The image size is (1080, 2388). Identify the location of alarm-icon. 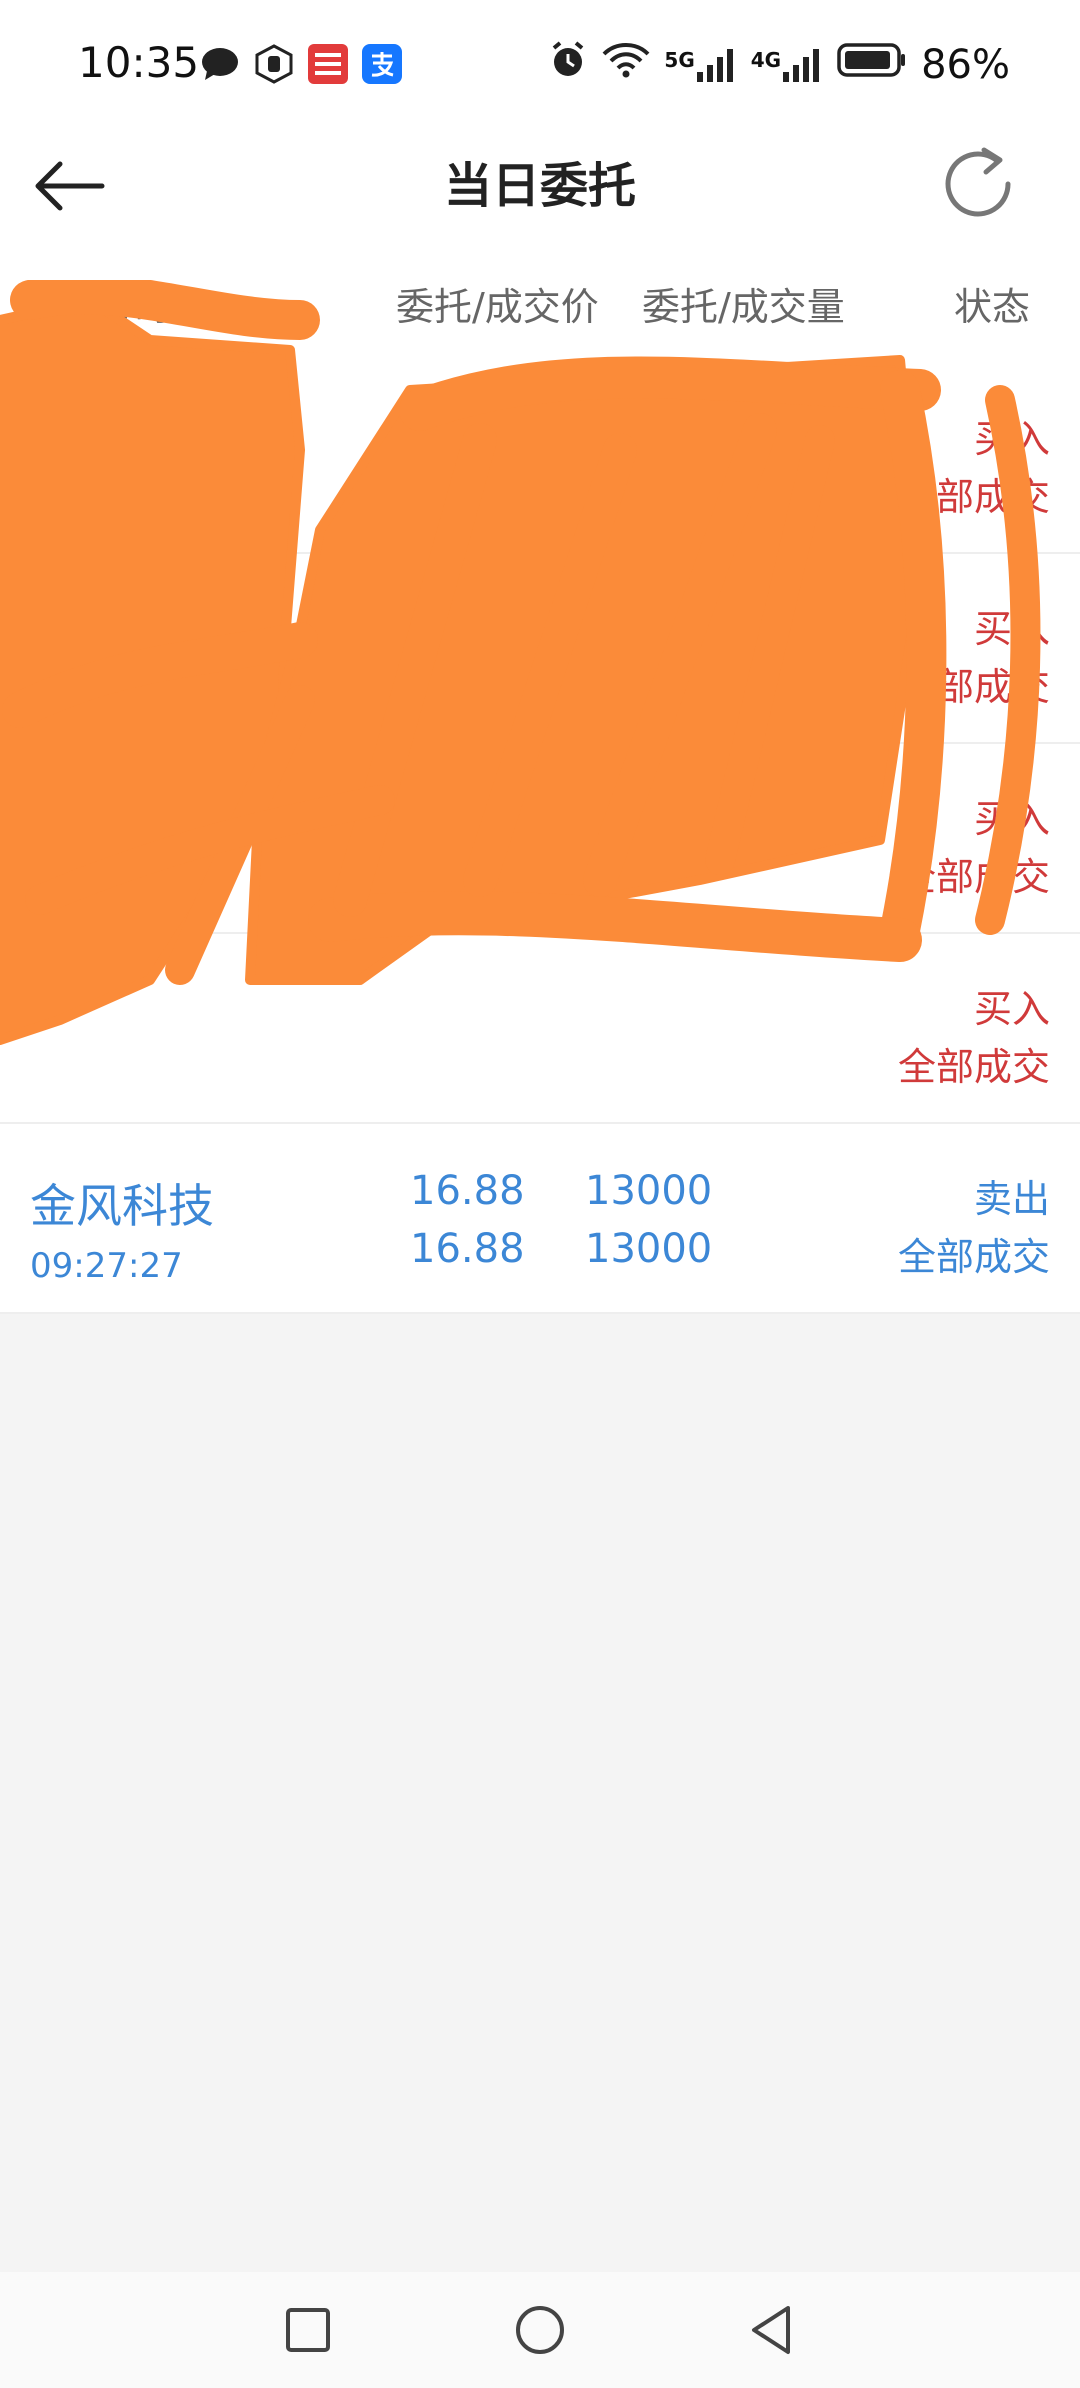
(568, 65).